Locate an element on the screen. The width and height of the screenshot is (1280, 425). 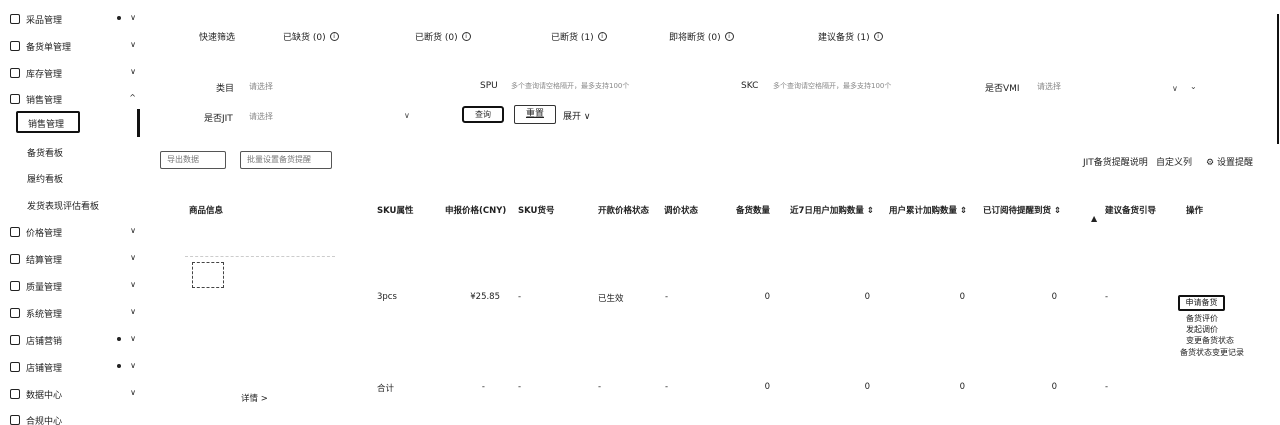
product-top-divider is located at coordinates (260, 256).